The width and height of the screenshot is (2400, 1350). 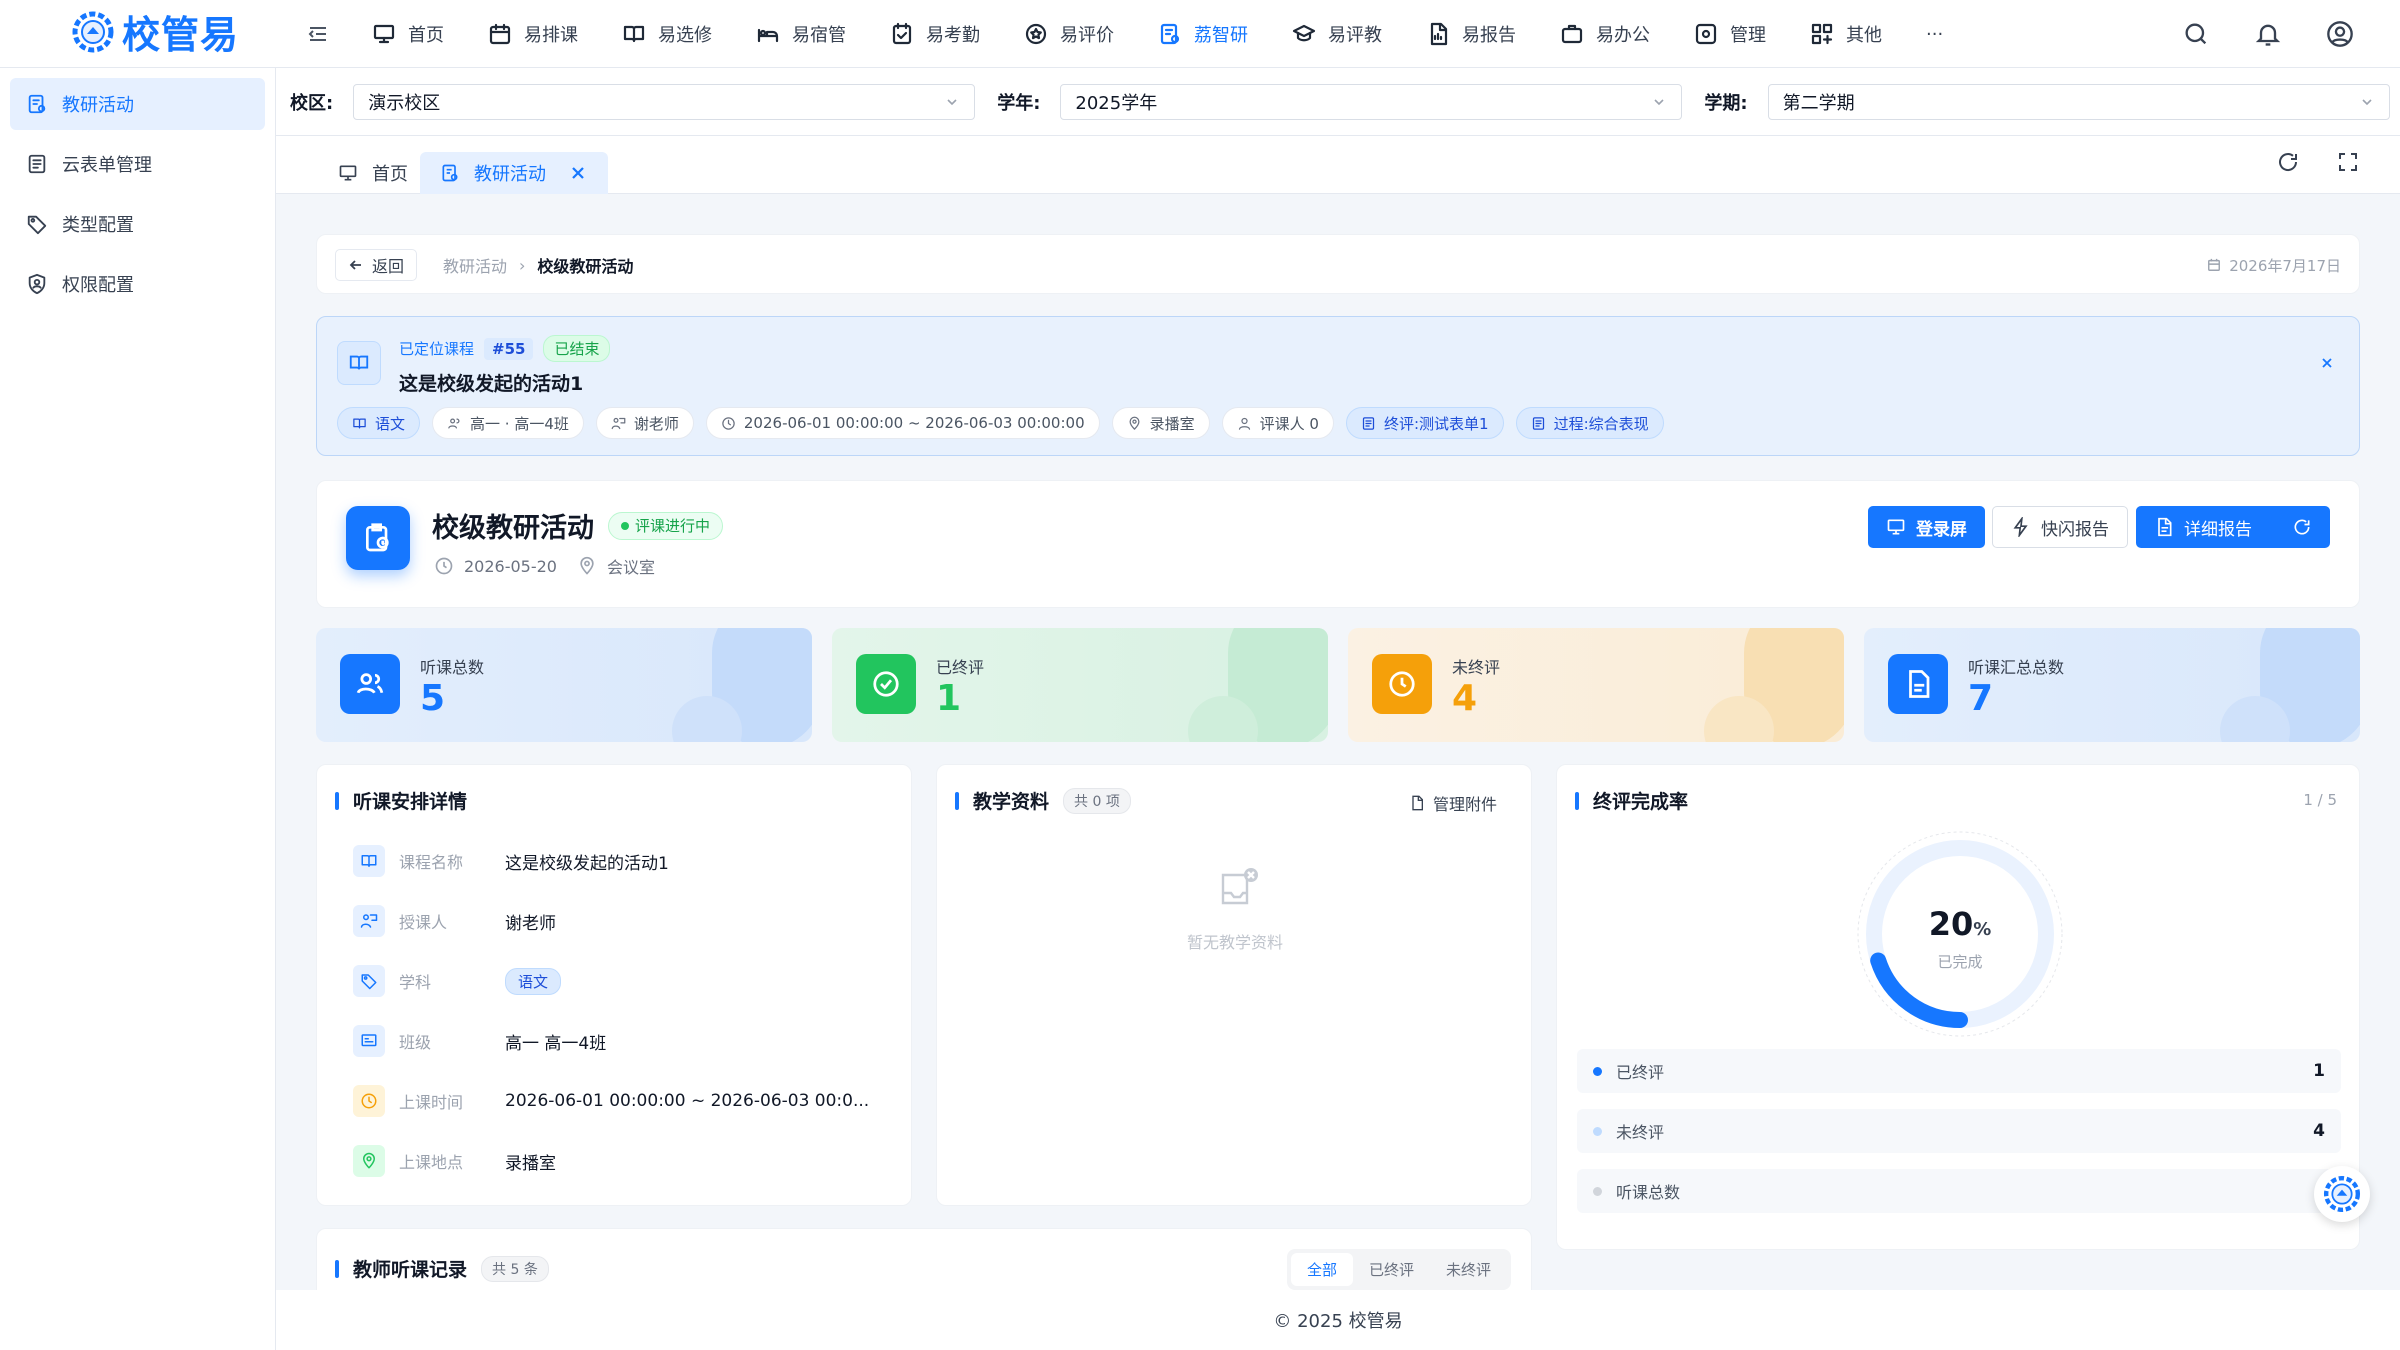 I want to click on page-tabs: 首页 教研活动, so click(x=1338, y=165).